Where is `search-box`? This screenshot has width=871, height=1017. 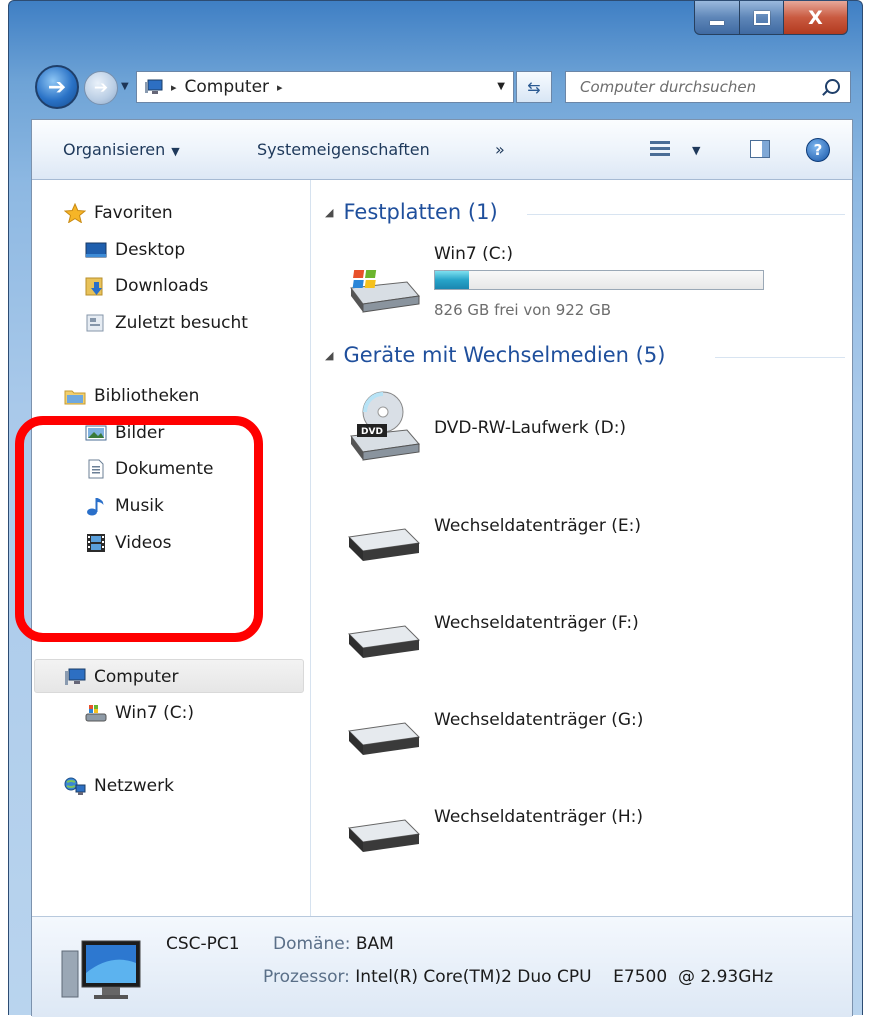 search-box is located at coordinates (708, 87).